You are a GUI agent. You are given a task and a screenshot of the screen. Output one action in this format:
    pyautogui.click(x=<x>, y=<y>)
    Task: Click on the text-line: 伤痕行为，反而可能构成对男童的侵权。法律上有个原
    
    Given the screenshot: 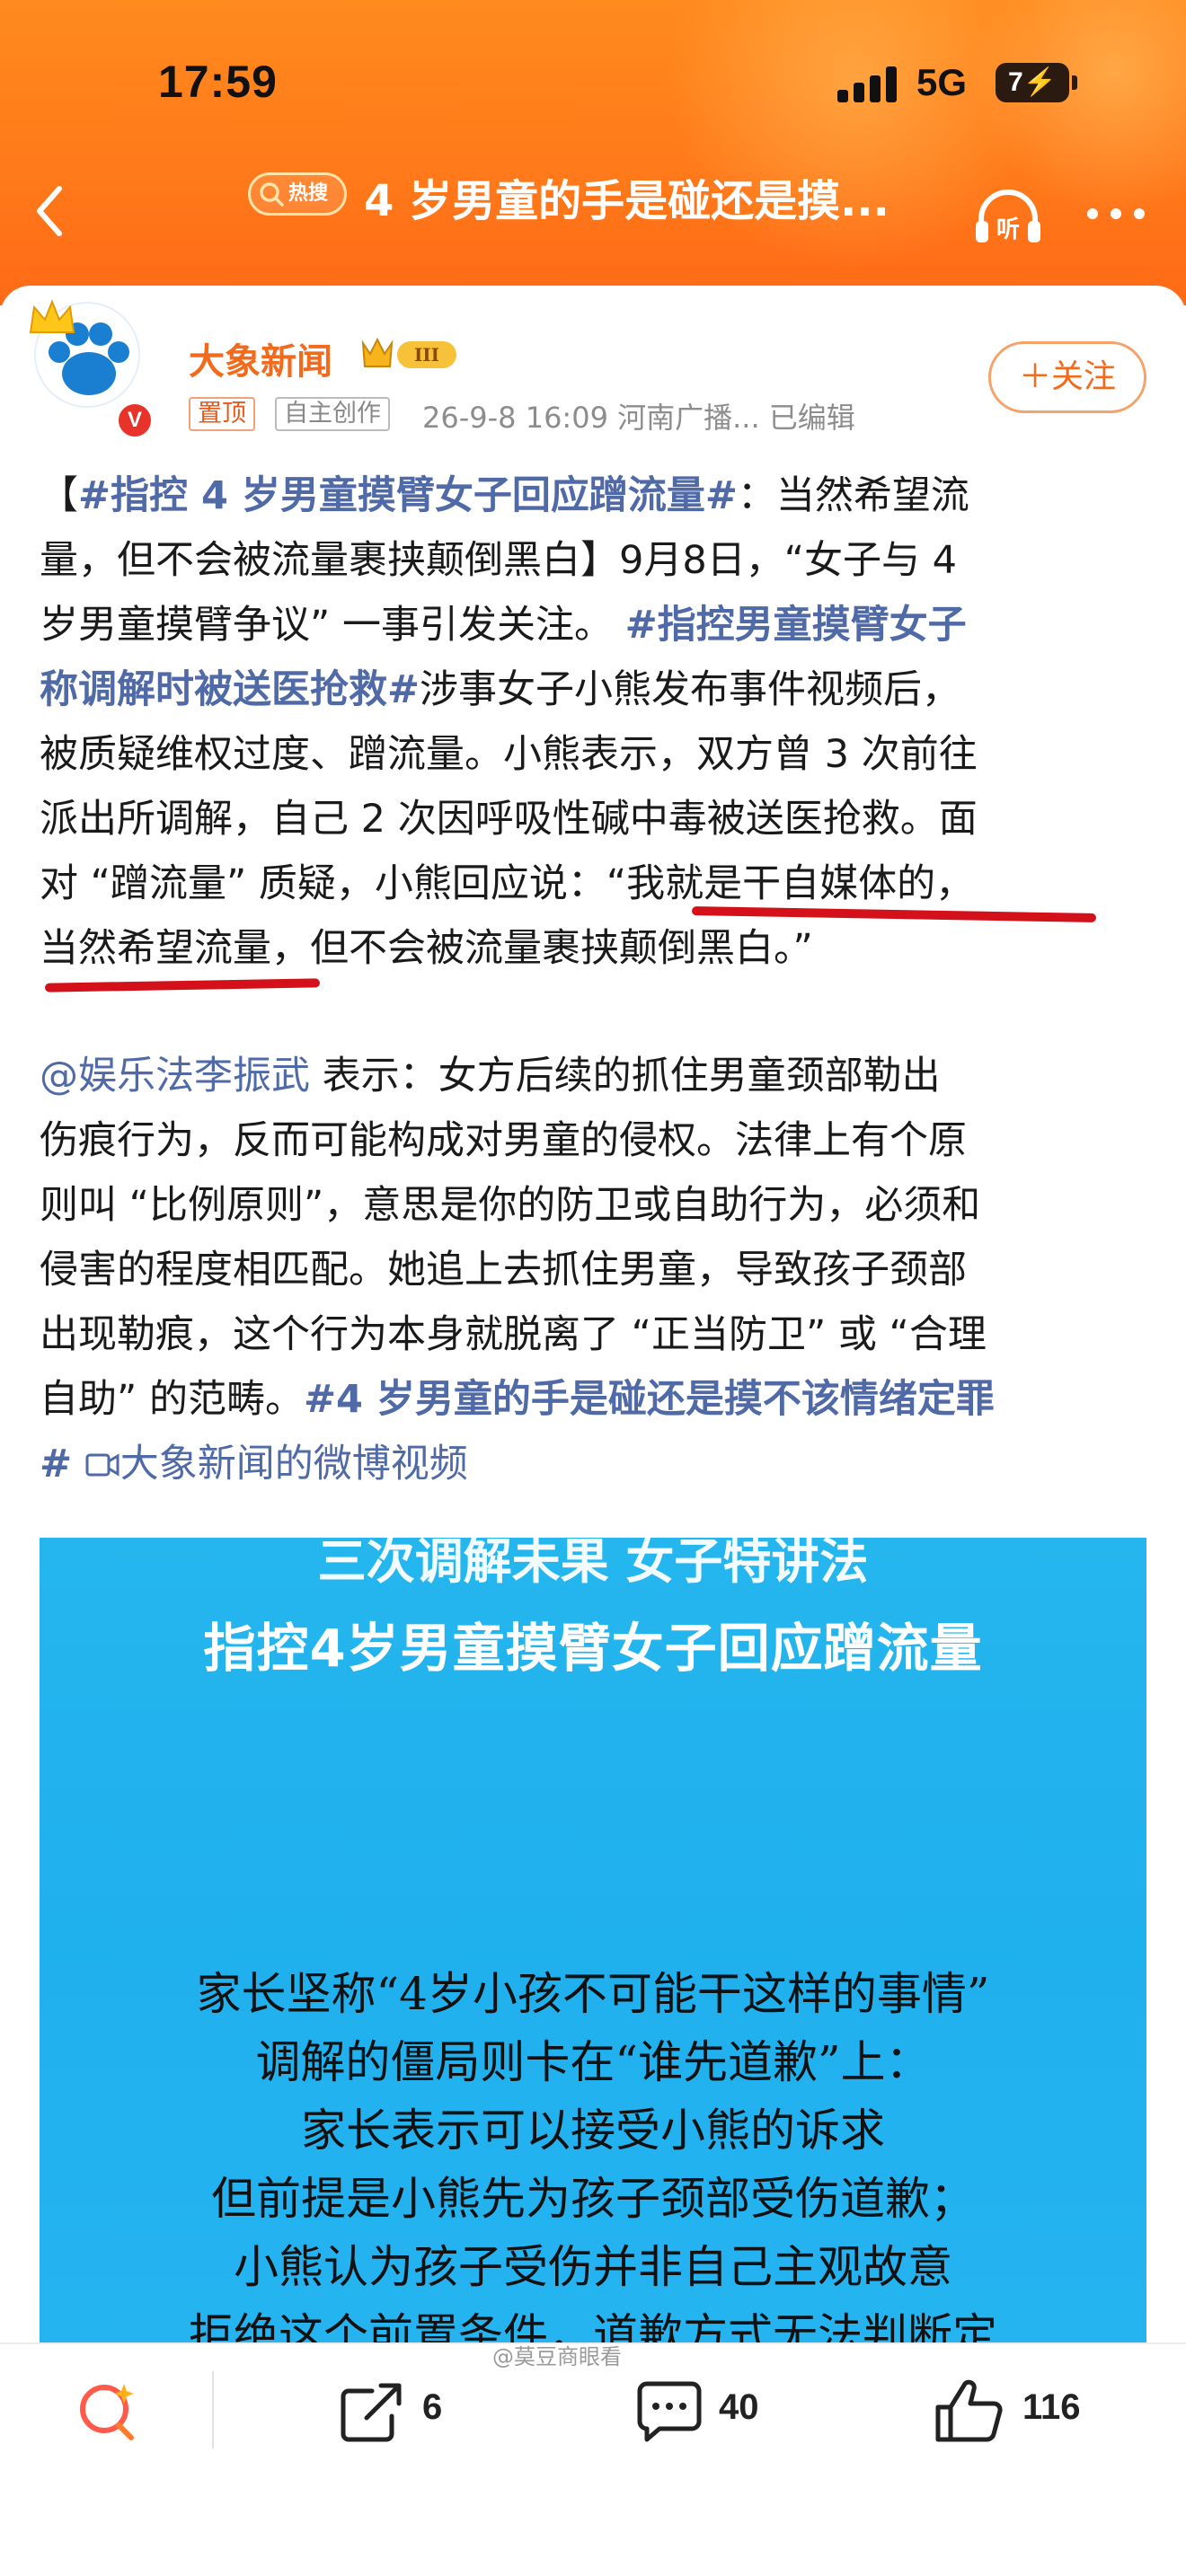 What is the action you would take?
    pyautogui.click(x=503, y=1140)
    